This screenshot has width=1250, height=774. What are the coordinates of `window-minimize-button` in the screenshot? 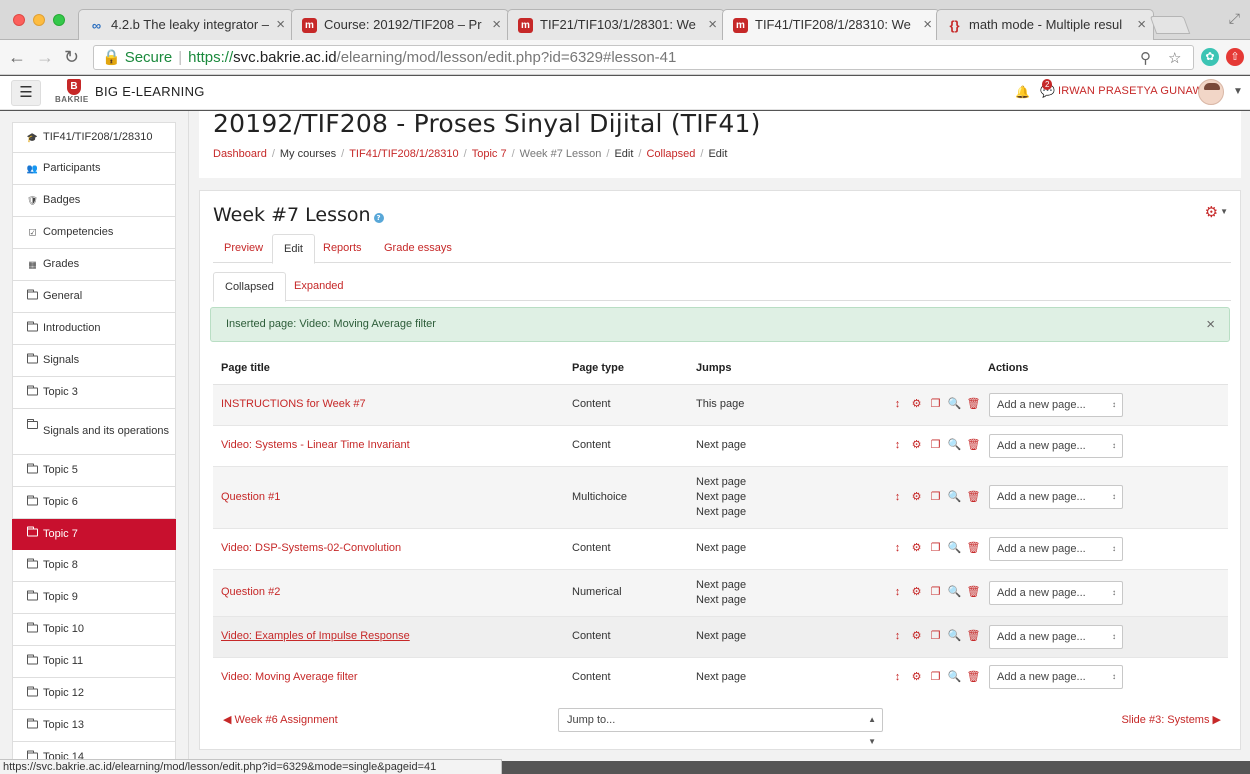 It's located at (39, 20).